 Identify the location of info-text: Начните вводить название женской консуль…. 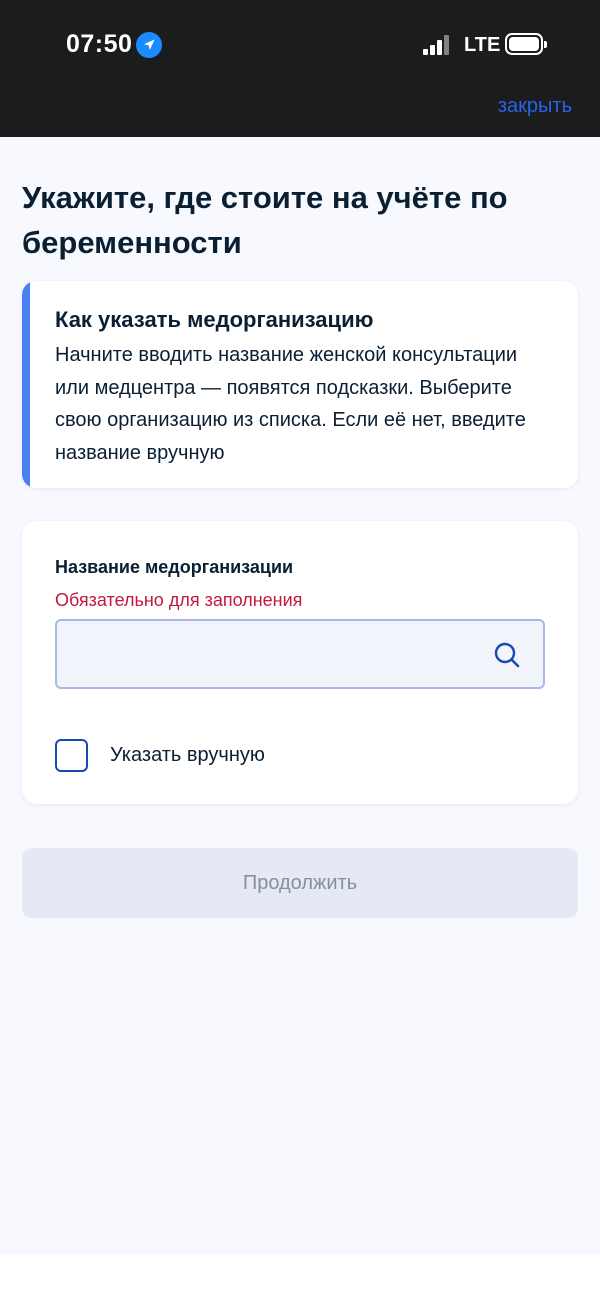
(290, 404).